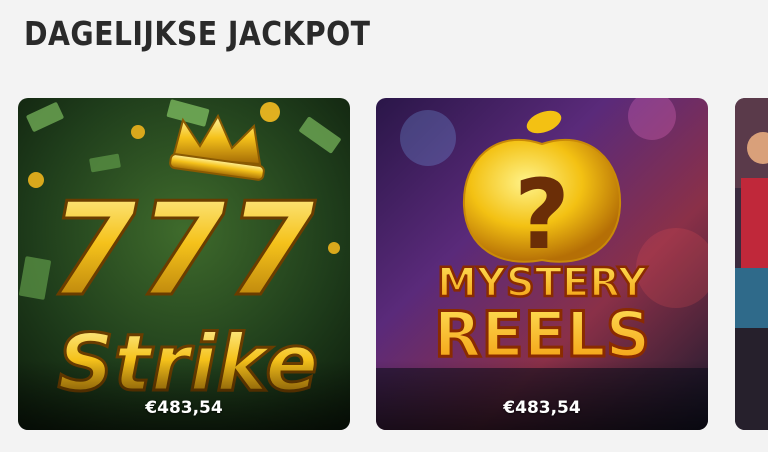 The width and height of the screenshot is (768, 452). I want to click on game-title-777: 777, so click(181, 250).